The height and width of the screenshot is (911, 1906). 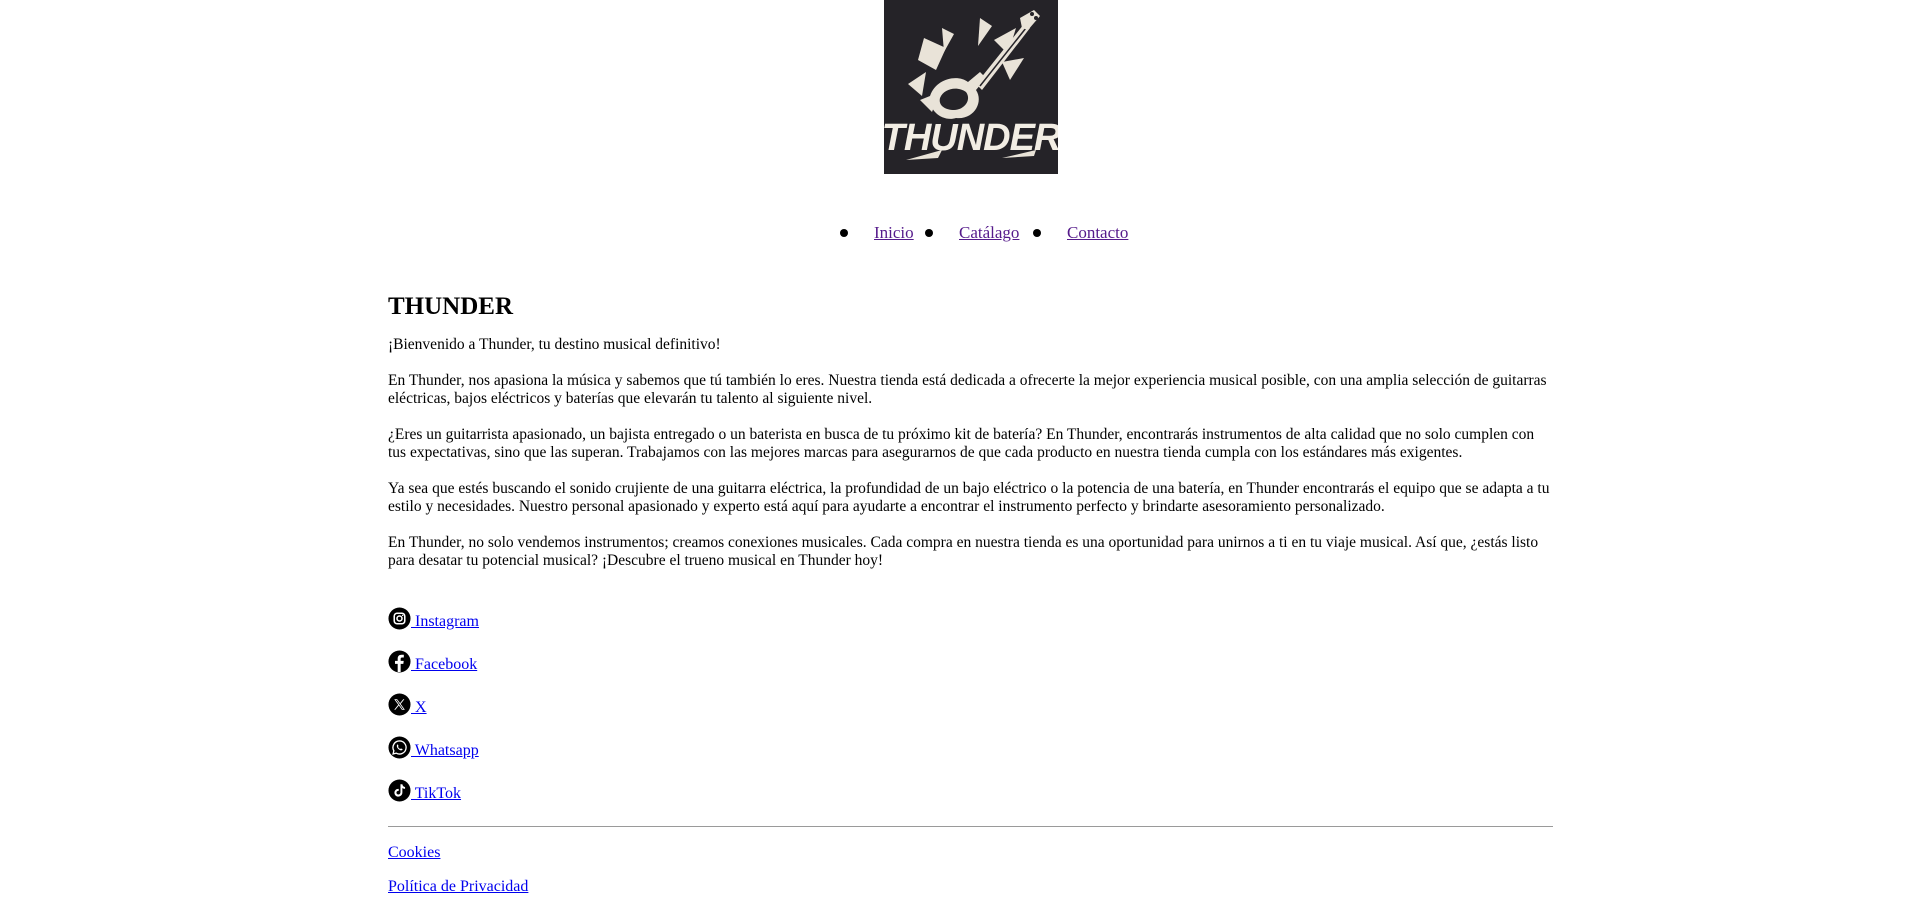 What do you see at coordinates (458, 886) in the screenshot?
I see `privacy-policy-link: Política de Privacidad` at bounding box center [458, 886].